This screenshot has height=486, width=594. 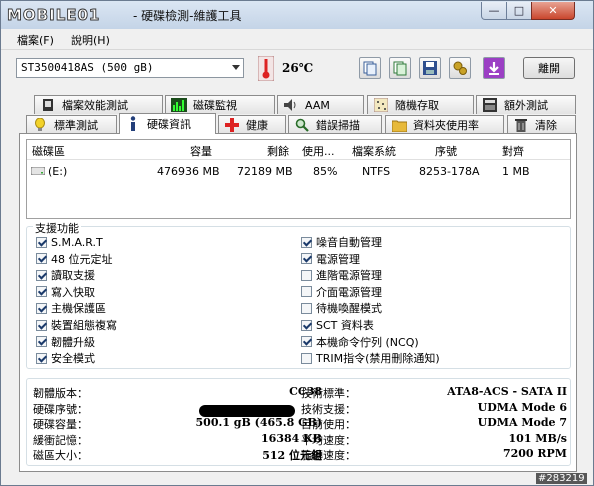 I want to click on tab-disk-info: 硬碟資訊, so click(x=167, y=123).